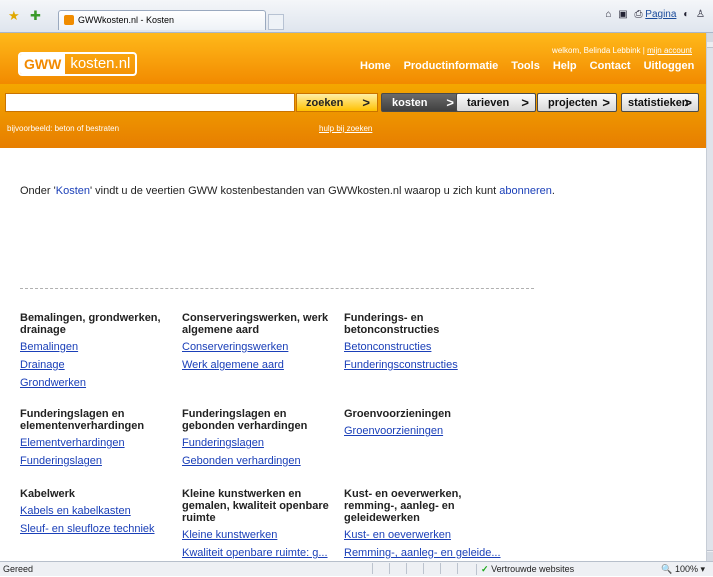 This screenshot has width=713, height=577. Describe the element at coordinates (686, 14) in the screenshot. I see `safety-icon: ◐` at that location.